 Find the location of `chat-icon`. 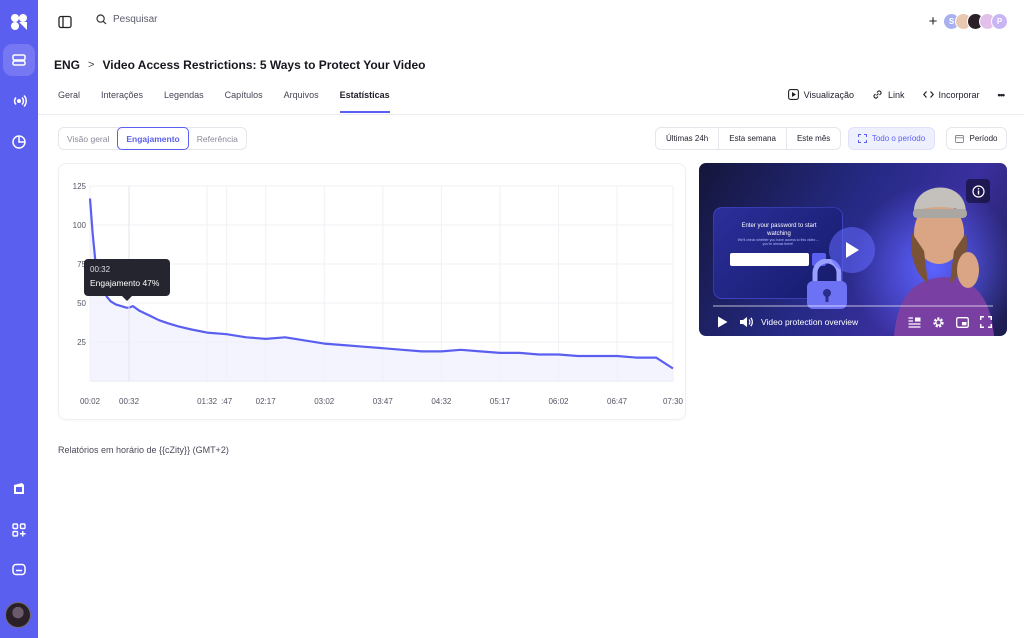

chat-icon is located at coordinates (19, 569).